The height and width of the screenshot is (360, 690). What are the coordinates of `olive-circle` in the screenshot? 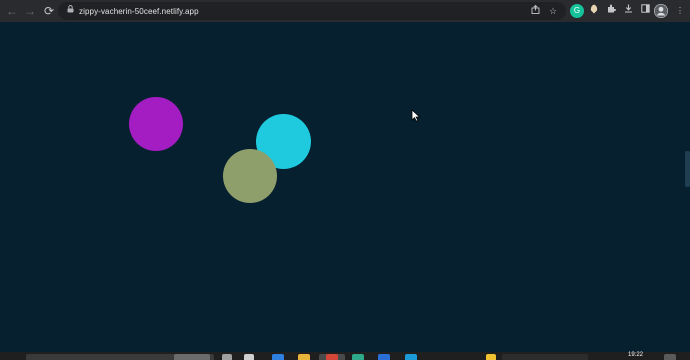 It's located at (250, 176).